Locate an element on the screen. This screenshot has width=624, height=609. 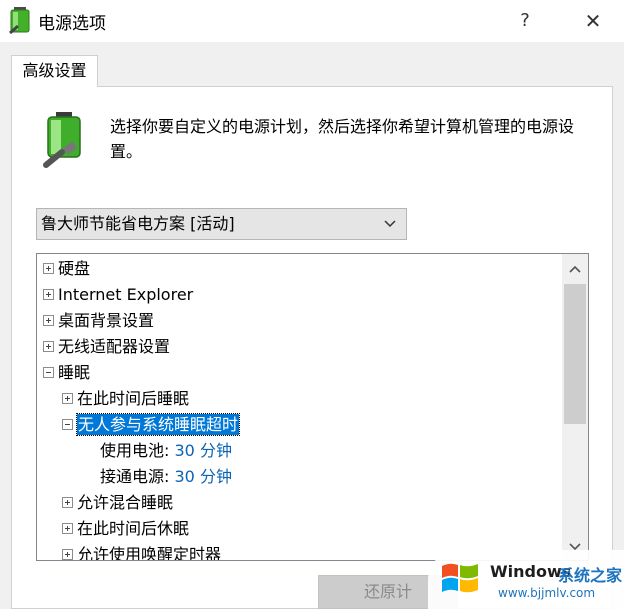
description-text: 选择你要自定义的电源计划，然后选择你希望计算机管理的电源设置。 is located at coordinates (342, 139).